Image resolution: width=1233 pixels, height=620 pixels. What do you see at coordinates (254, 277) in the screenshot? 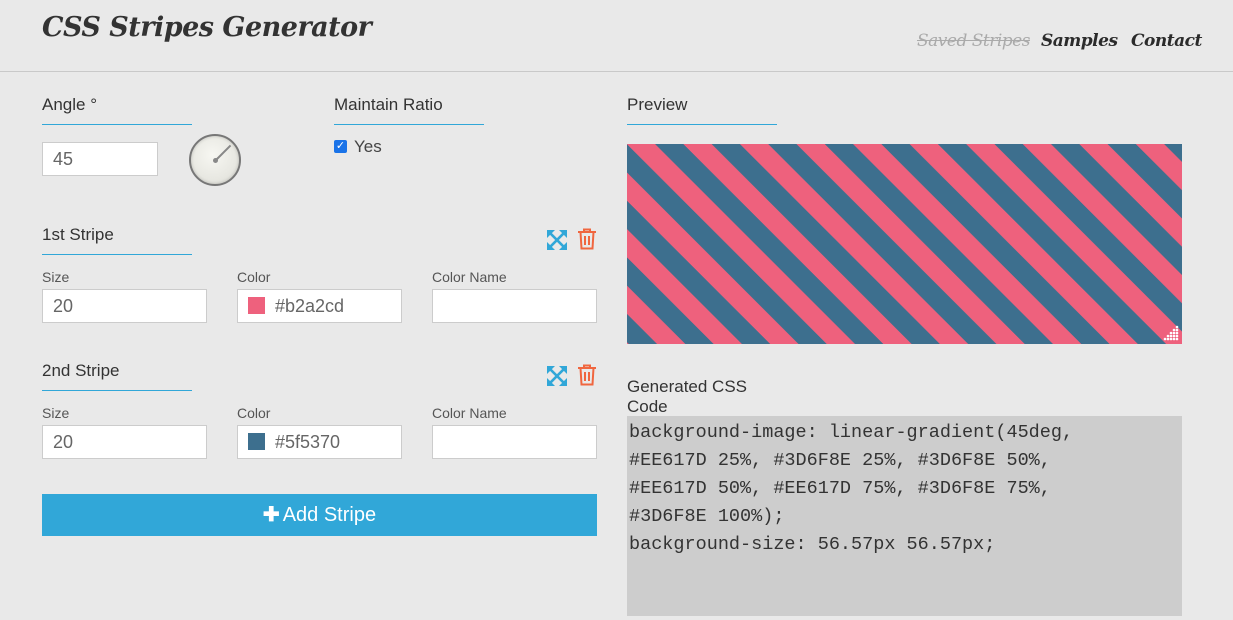
I see `stripe-1-color-label: Color` at bounding box center [254, 277].